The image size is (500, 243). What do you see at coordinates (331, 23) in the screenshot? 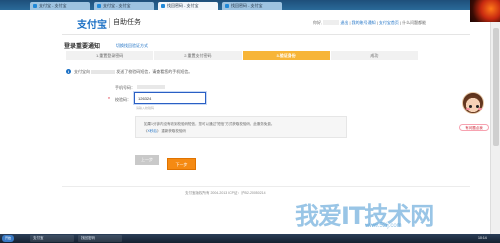
I see `username-masked` at bounding box center [331, 23].